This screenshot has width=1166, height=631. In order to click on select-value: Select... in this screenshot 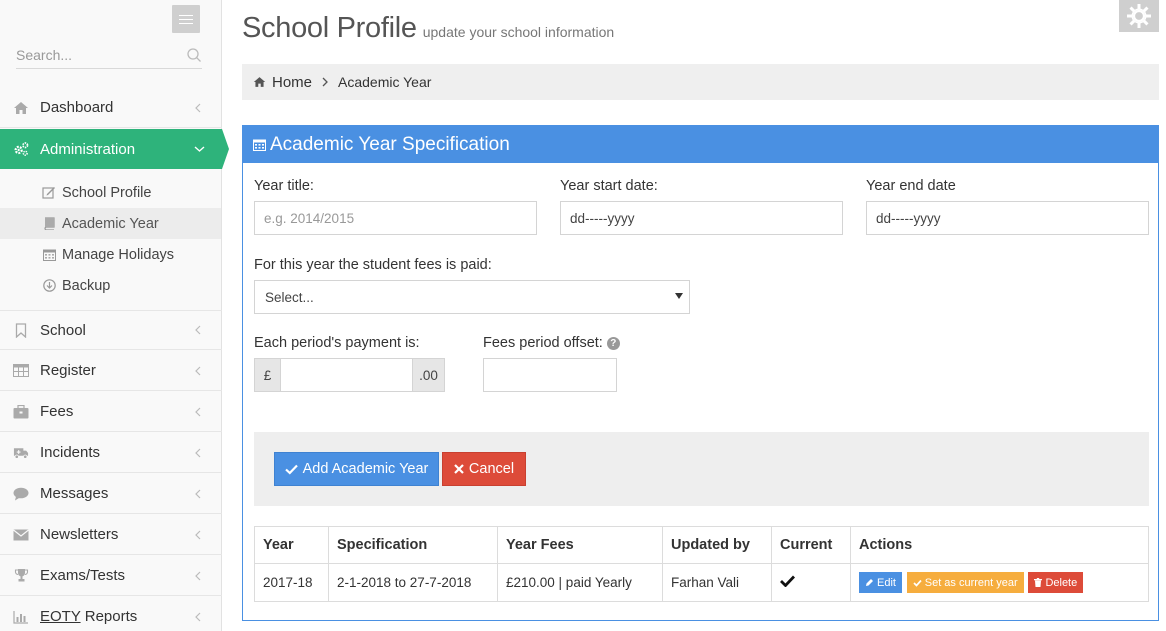, I will do `click(289, 297)`.